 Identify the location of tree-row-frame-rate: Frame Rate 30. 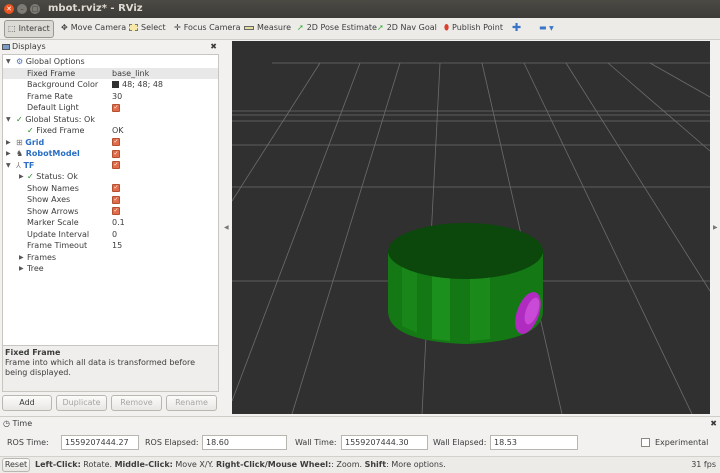
(110, 97).